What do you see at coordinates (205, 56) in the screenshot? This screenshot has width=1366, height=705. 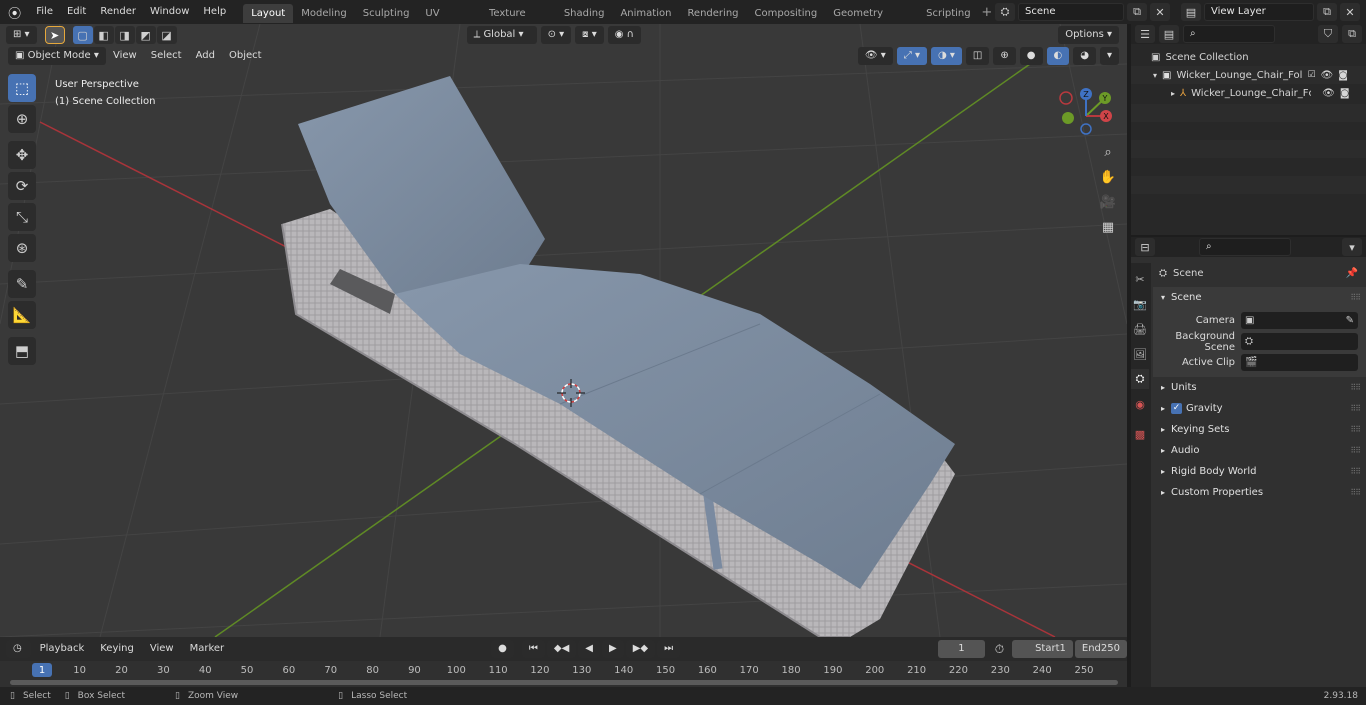 I see `menu-add: Add` at bounding box center [205, 56].